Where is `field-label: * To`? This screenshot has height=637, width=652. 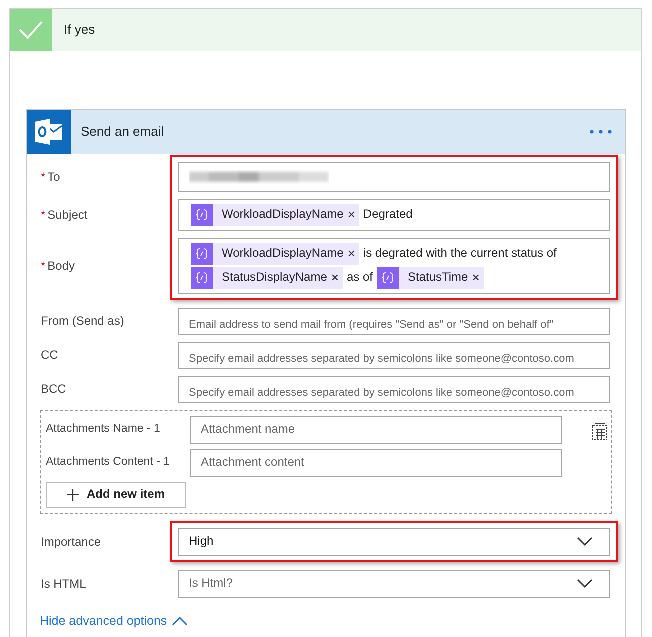
field-label: * To is located at coordinates (51, 177).